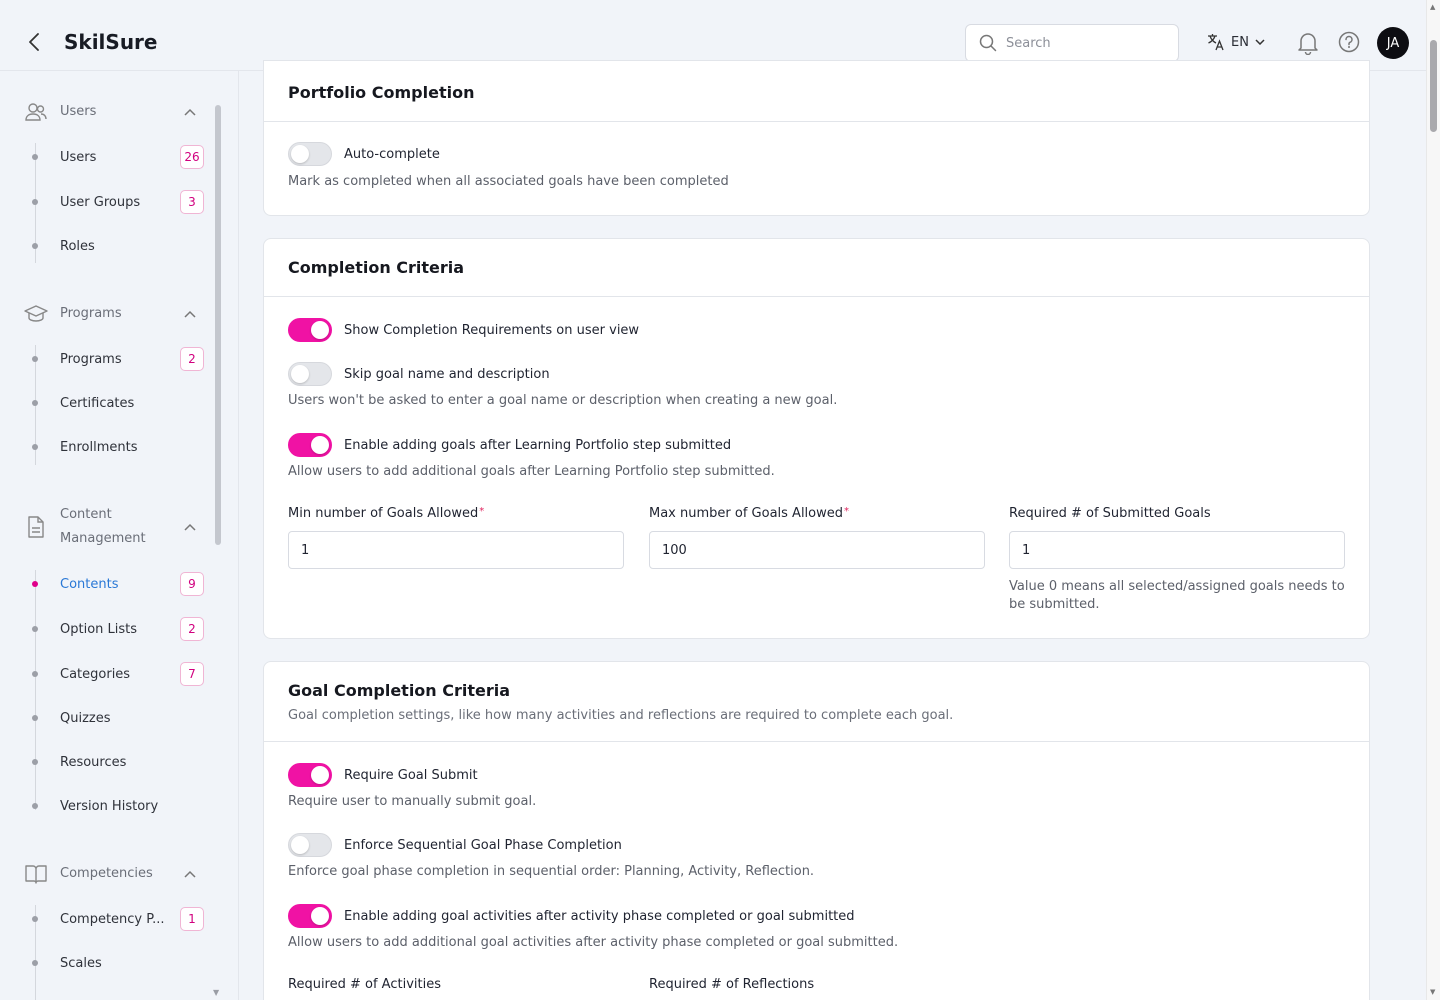 The height and width of the screenshot is (1000, 1440). I want to click on sidebar-group-users: Users, so click(110, 112).